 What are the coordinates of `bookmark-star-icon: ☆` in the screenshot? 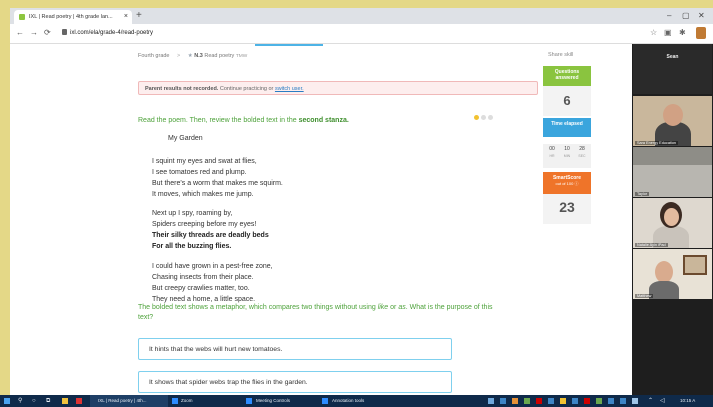 It's located at (653, 33).